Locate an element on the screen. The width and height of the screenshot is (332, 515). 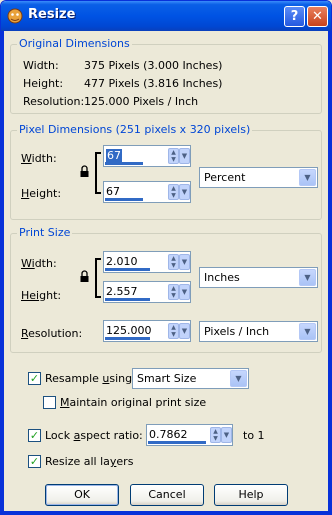
select-value: Smart Size is located at coordinates (167, 378).